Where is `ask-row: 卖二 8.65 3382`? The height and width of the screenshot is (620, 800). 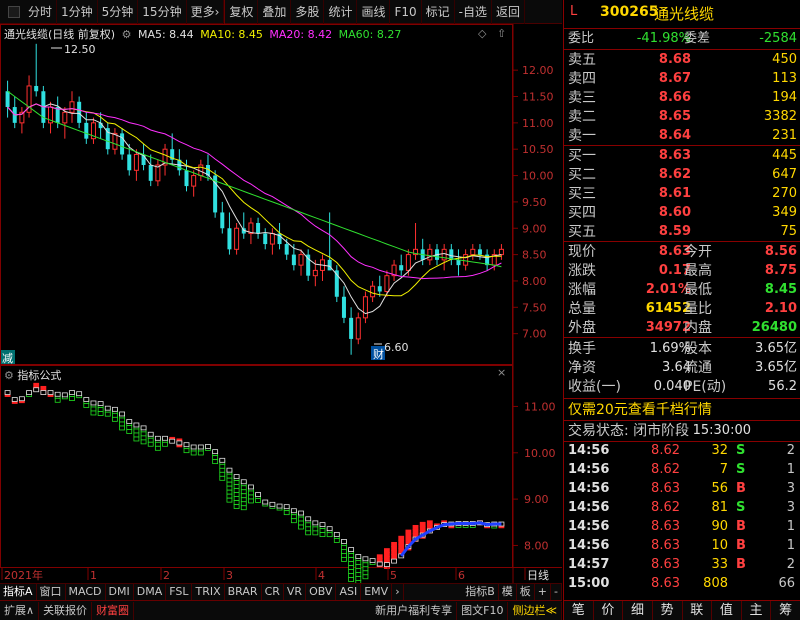 ask-row: 卖二 8.65 3382 is located at coordinates (682, 117).